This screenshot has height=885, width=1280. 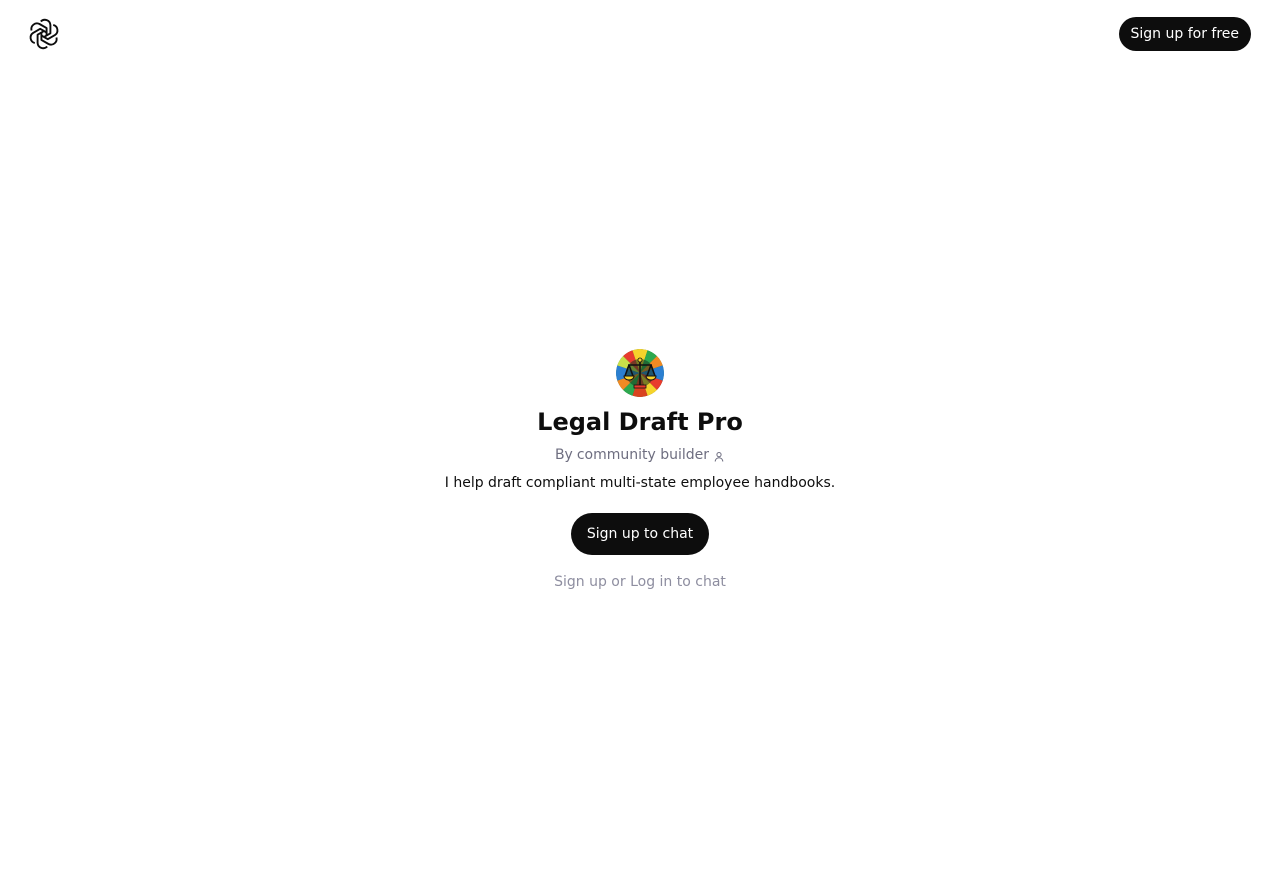 I want to click on signup-to-chat-button: Sign up to chat, so click(x=640, y=534).